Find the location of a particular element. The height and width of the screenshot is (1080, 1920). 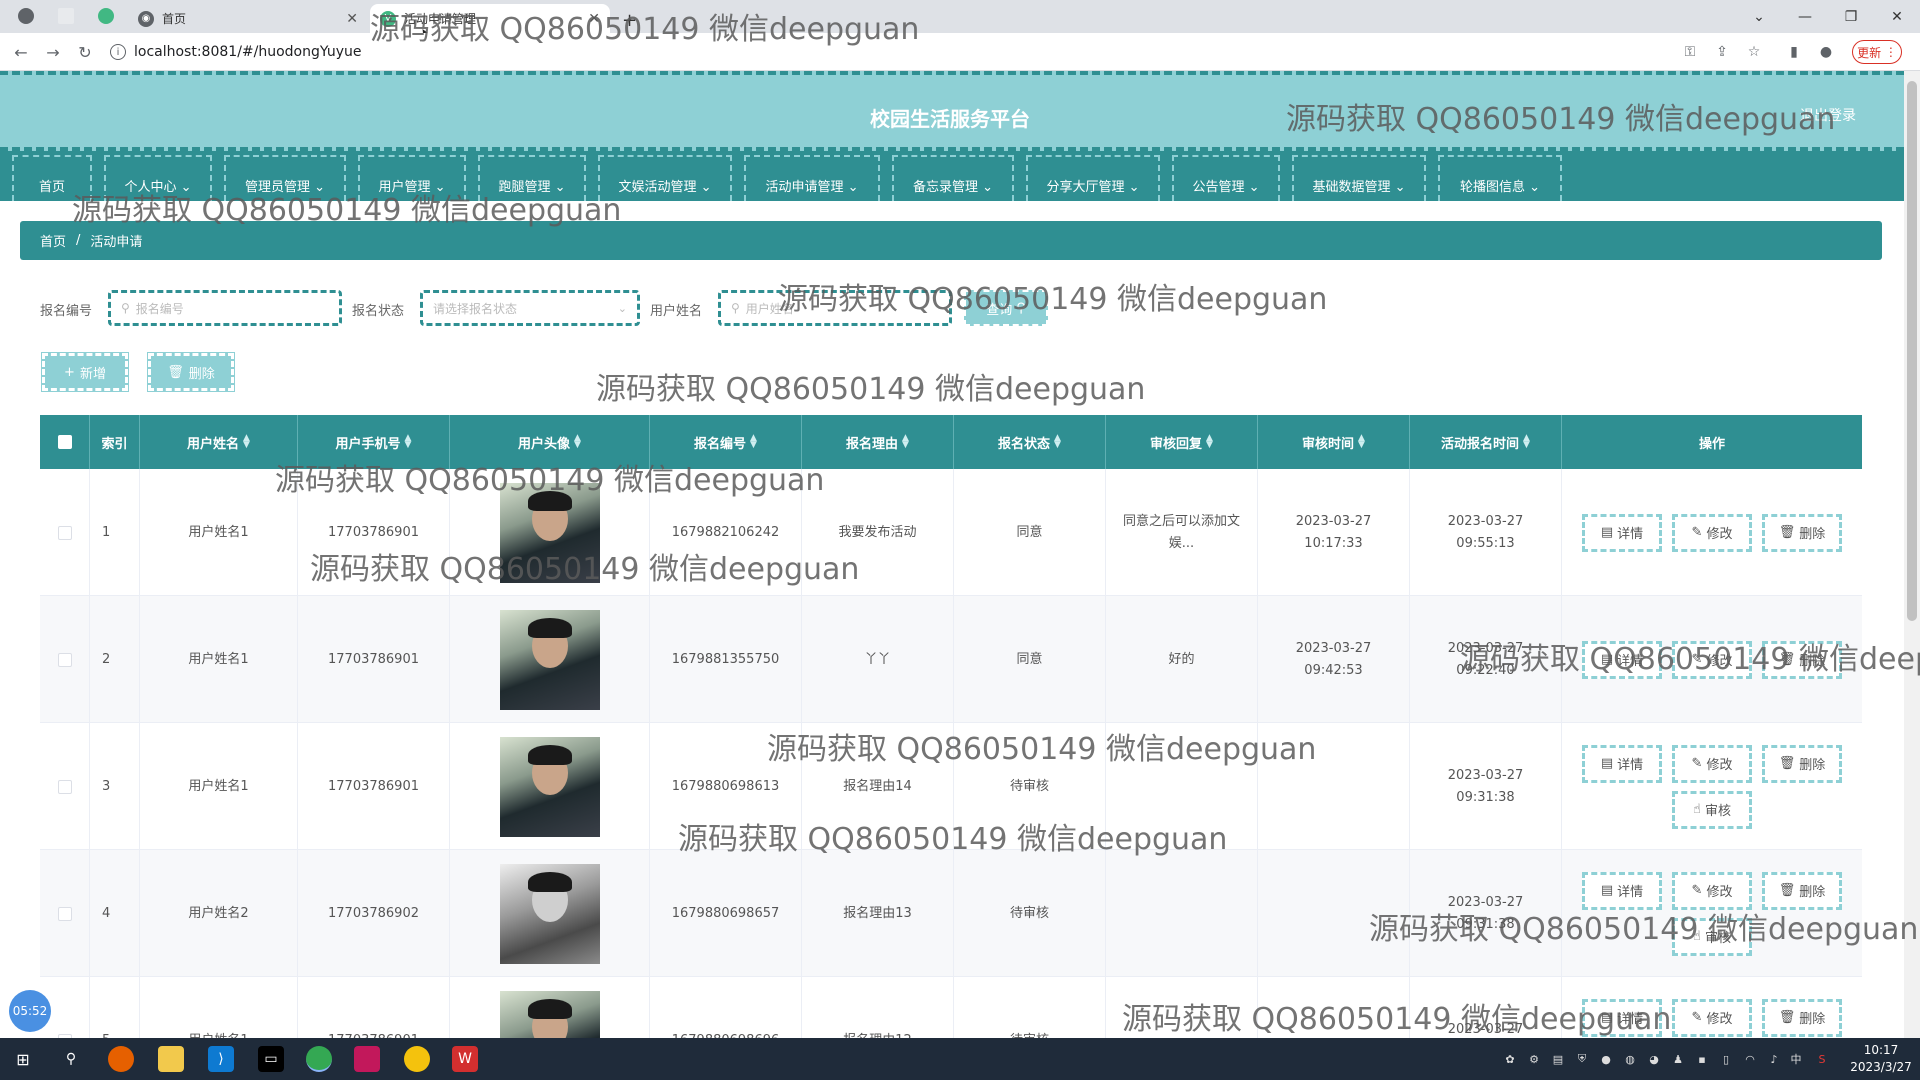

reload-icon: ↻ is located at coordinates (85, 52).